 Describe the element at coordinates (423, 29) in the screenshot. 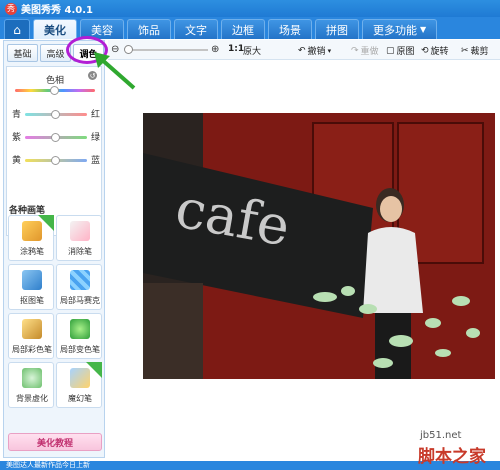

I see `chevron-down-icon: ▼` at that location.